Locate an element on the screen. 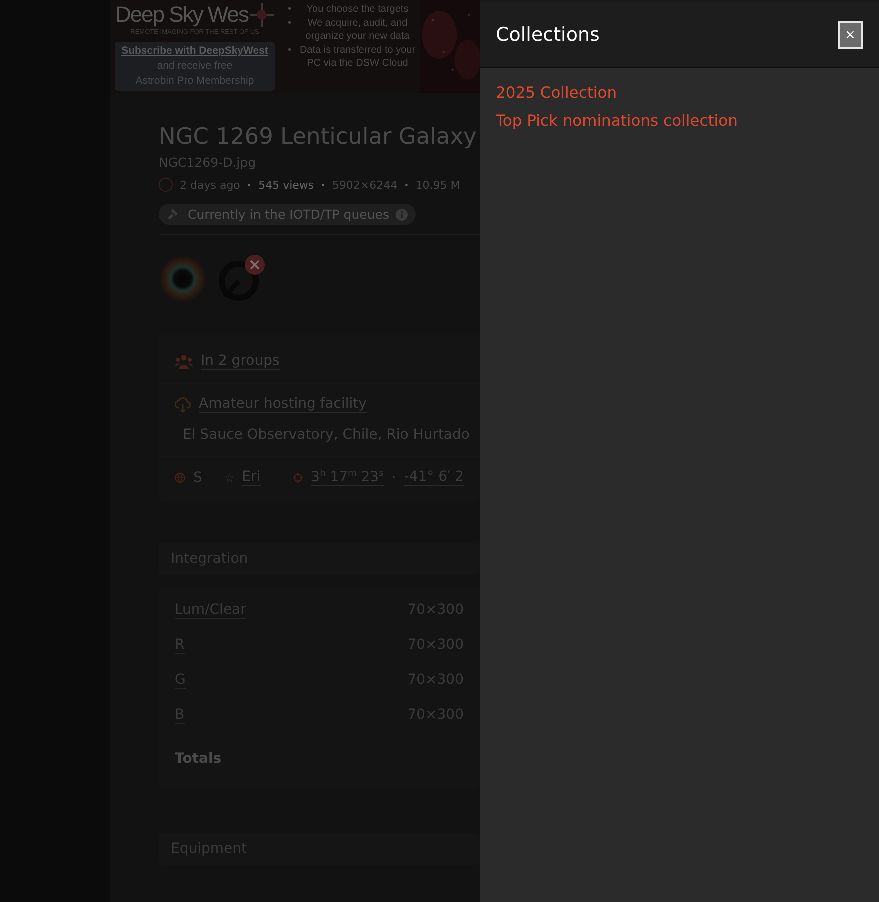 The image size is (879, 902). image-title: NGC 1269 Lenticular Galaxy is located at coordinates (318, 137).